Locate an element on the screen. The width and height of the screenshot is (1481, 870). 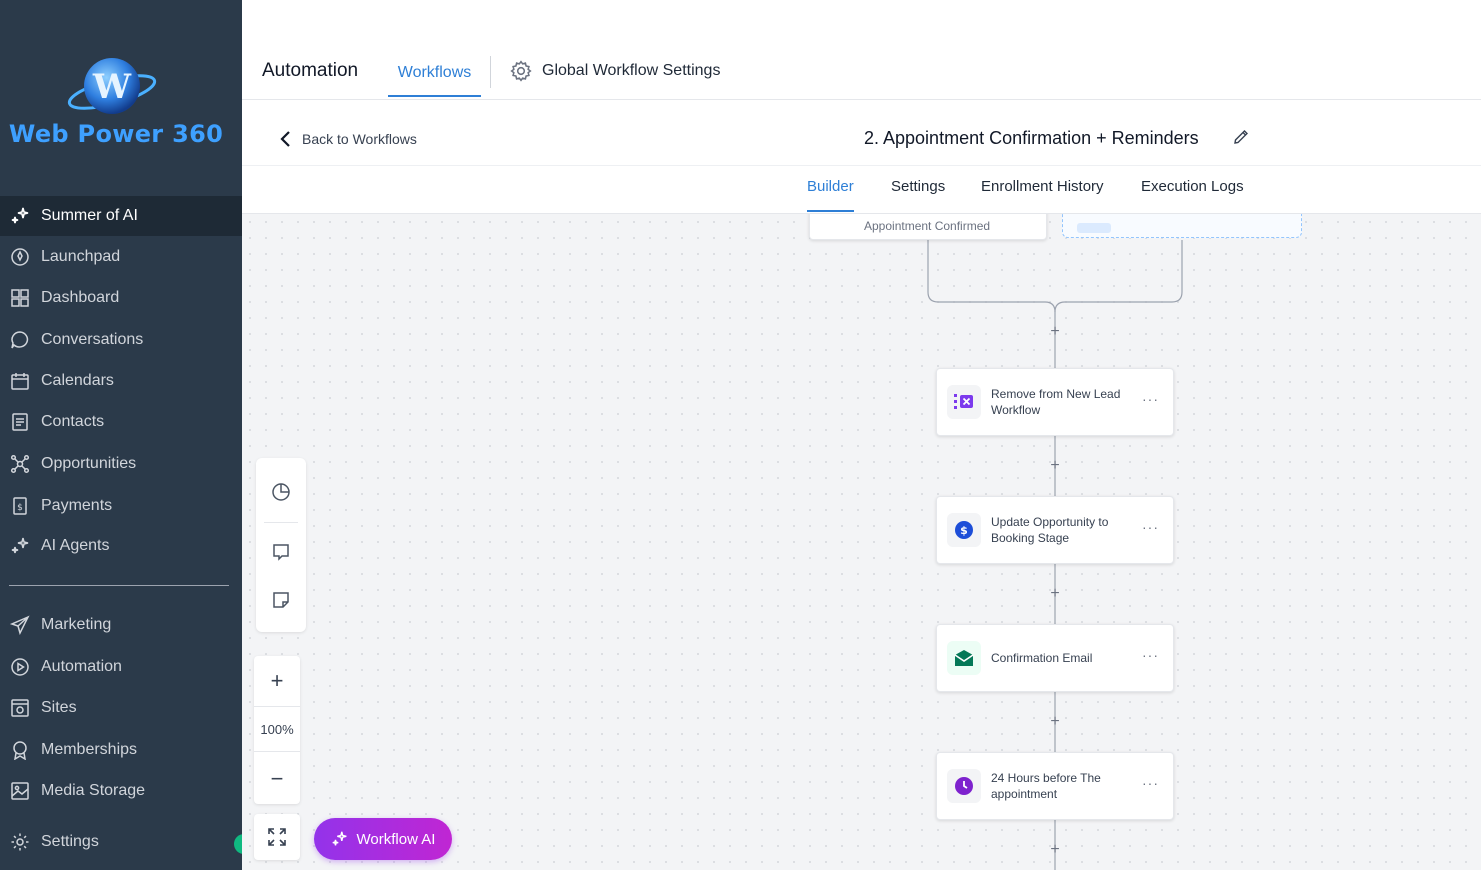
sidebar-divider is located at coordinates (119, 585).